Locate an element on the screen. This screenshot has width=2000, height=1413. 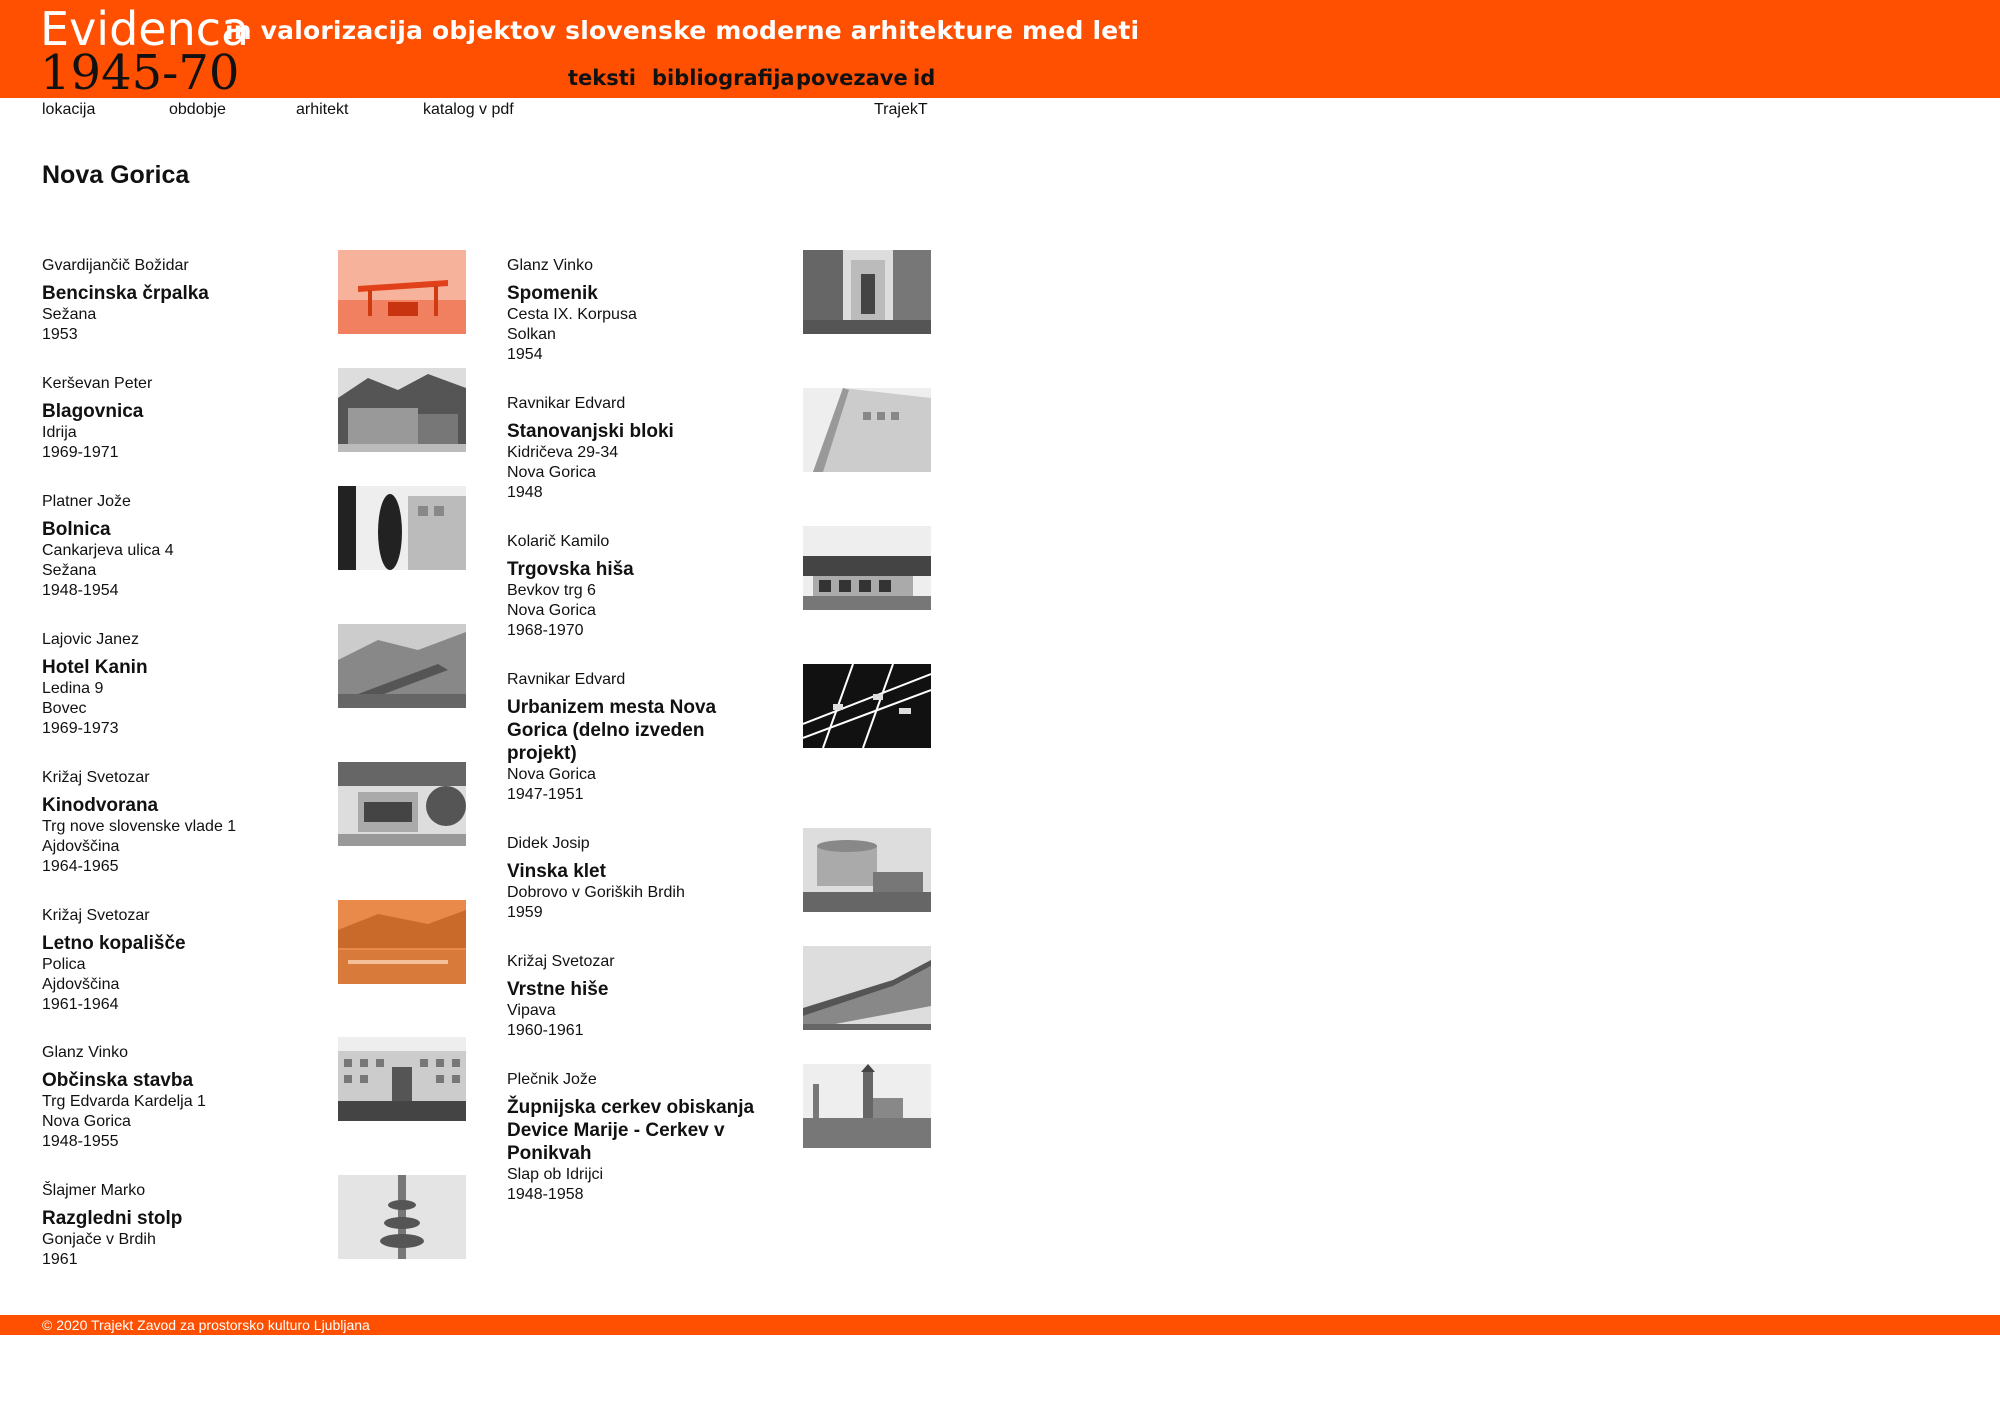
entry-author: Didek Josip is located at coordinates (548, 843).